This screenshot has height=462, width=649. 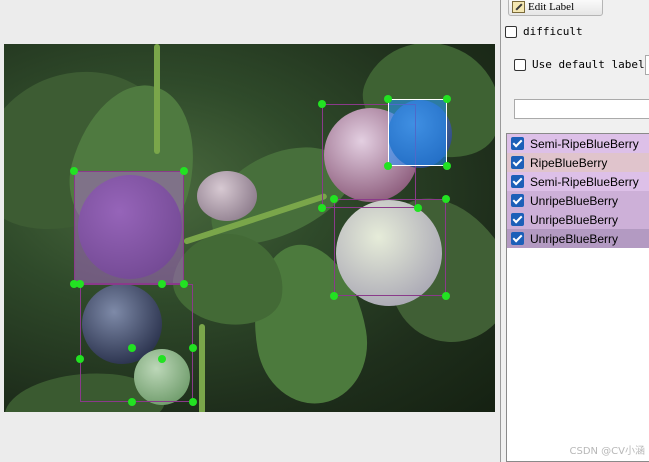 What do you see at coordinates (553, 31) in the screenshot?
I see `difficult-label: difficult` at bounding box center [553, 31].